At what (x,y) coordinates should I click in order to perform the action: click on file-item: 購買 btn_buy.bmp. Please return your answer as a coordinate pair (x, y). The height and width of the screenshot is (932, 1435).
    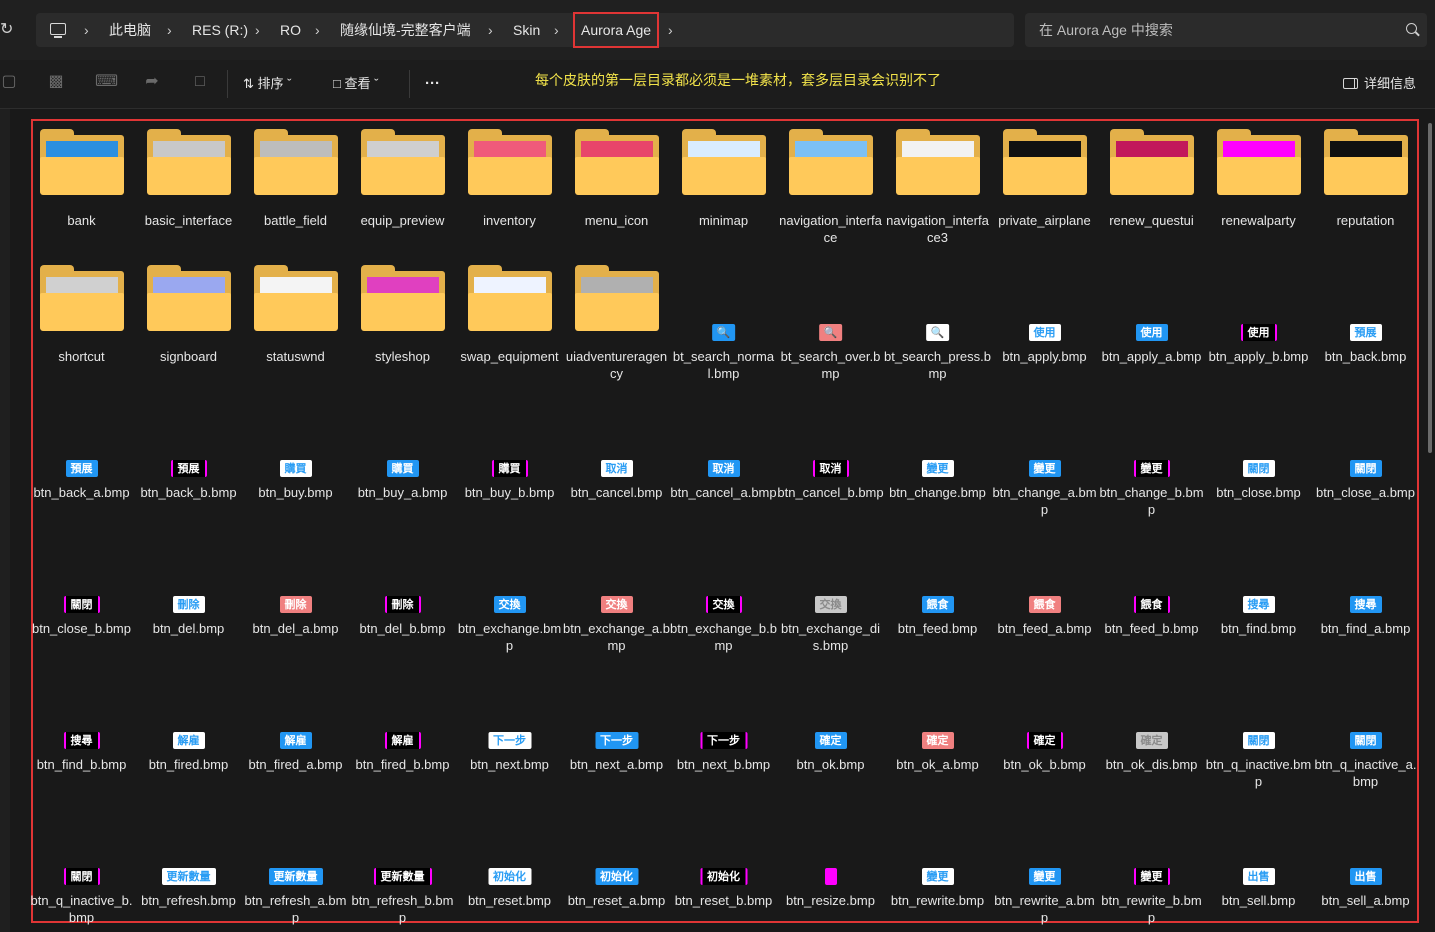
    Looking at the image, I should click on (295, 459).